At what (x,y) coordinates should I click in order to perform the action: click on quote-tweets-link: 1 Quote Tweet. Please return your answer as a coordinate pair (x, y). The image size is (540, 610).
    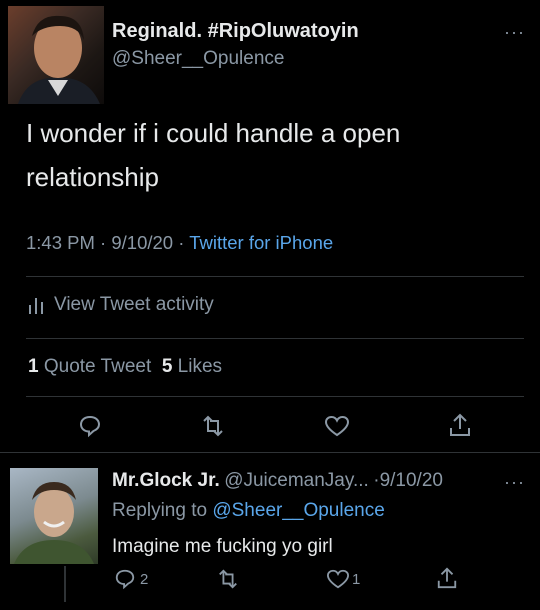
    Looking at the image, I should click on (89, 366).